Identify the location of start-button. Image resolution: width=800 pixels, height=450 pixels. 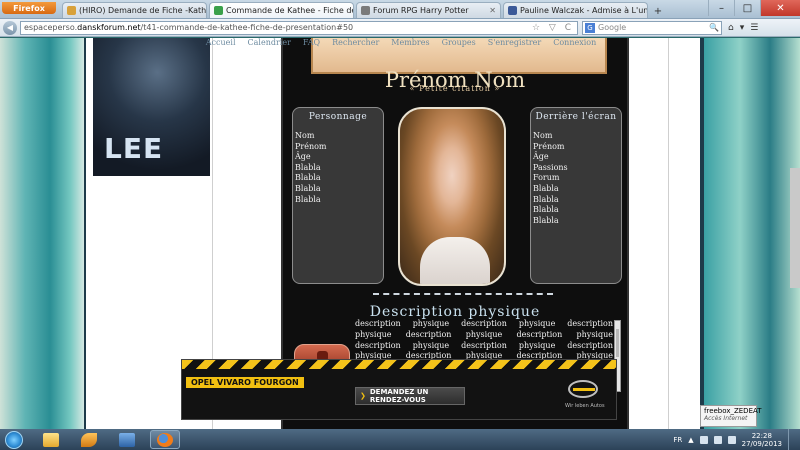
(14, 439).